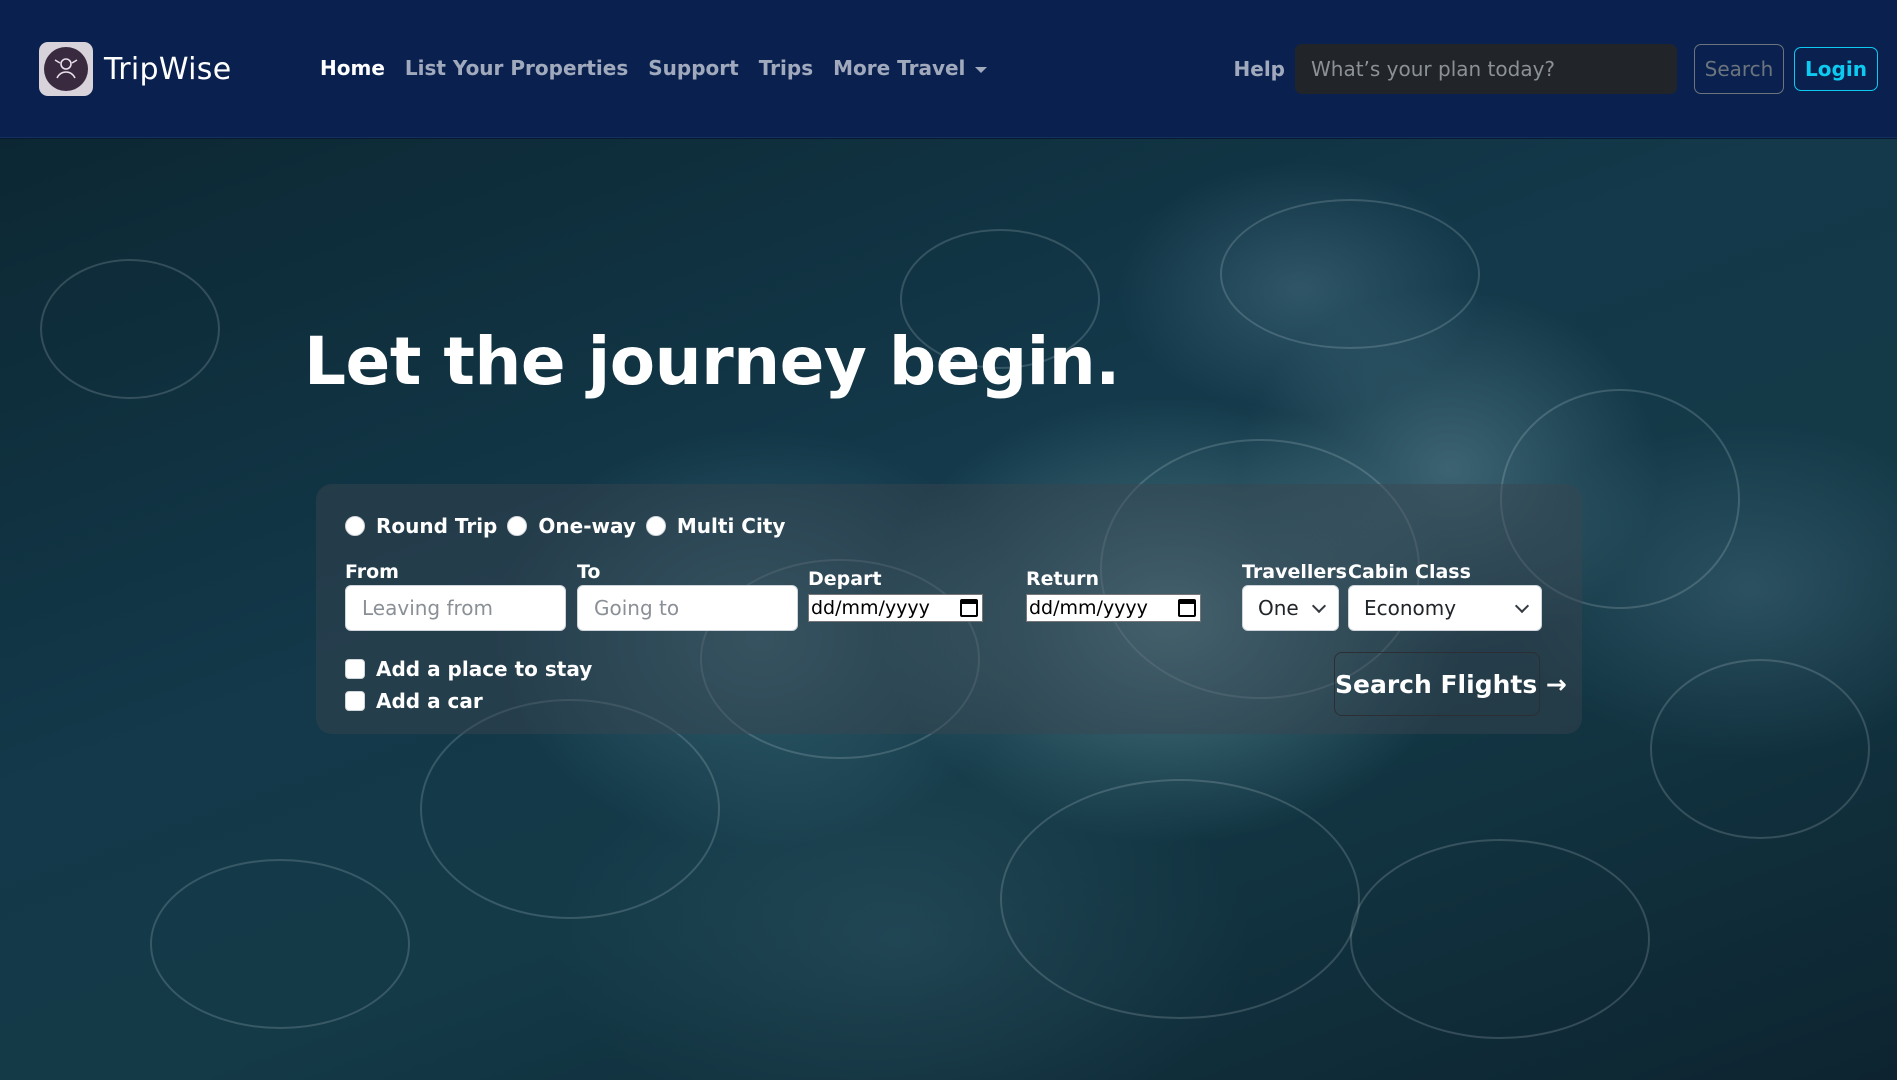 Image resolution: width=1897 pixels, height=1080 pixels. I want to click on cabin-class-label: Cabin Class, so click(1409, 572).